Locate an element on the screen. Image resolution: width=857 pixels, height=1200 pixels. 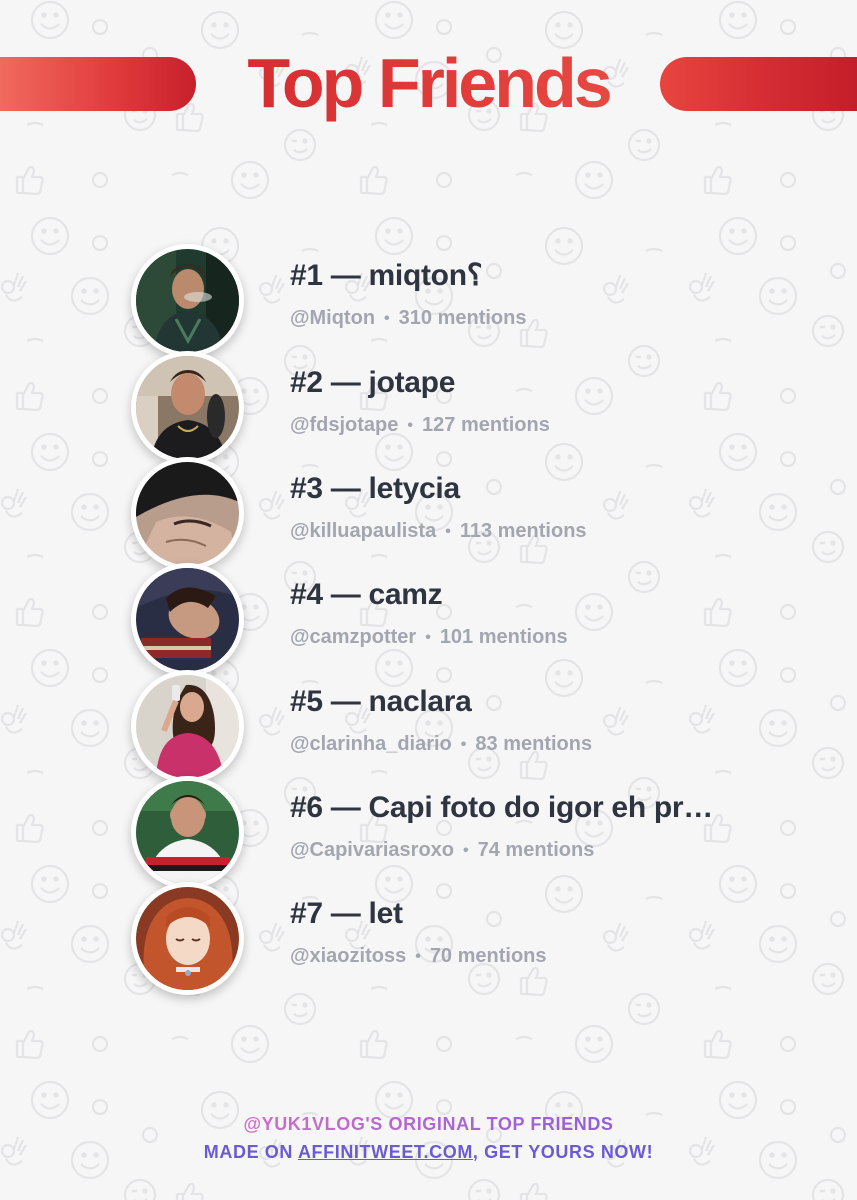
footer-promo-suffix: , GET YOURS NOW! is located at coordinates (563, 1152).